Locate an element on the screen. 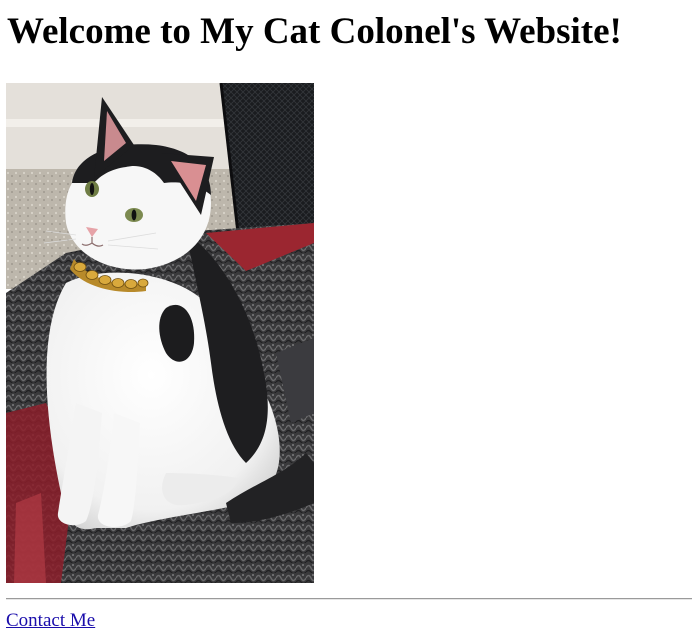 The width and height of the screenshot is (692, 636). page-title: Welcome to My Cat Colonel's Website! is located at coordinates (314, 31).